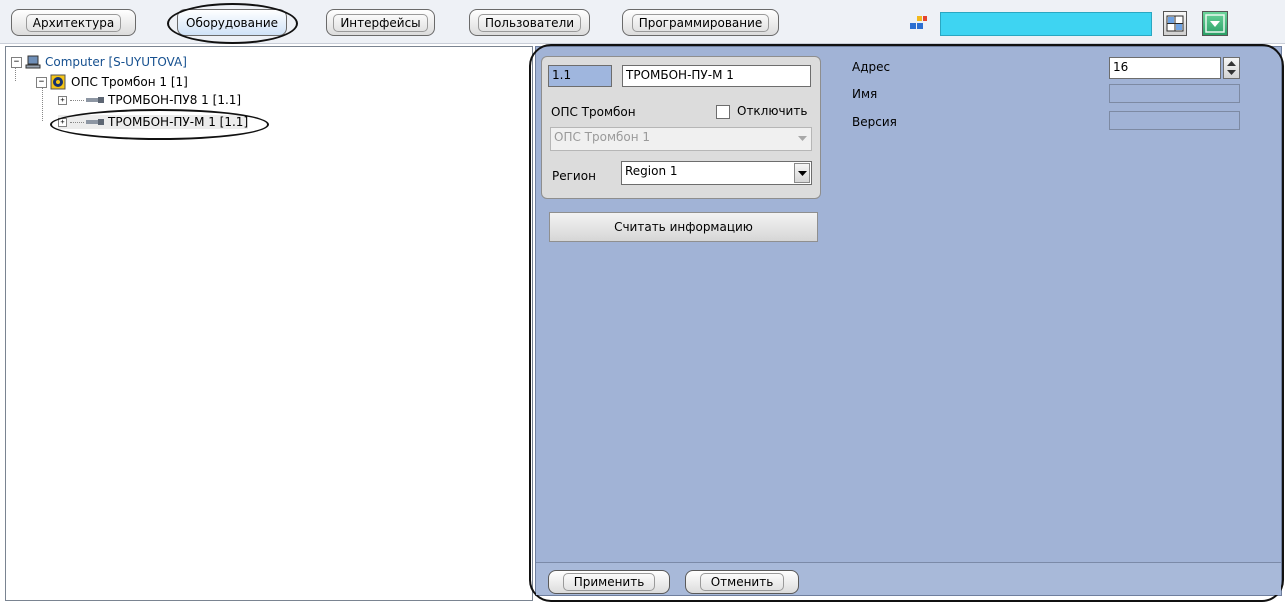 This screenshot has height=602, width=1285. I want to click on parent-select-value: ОПС Тромбон 1, so click(602, 137).